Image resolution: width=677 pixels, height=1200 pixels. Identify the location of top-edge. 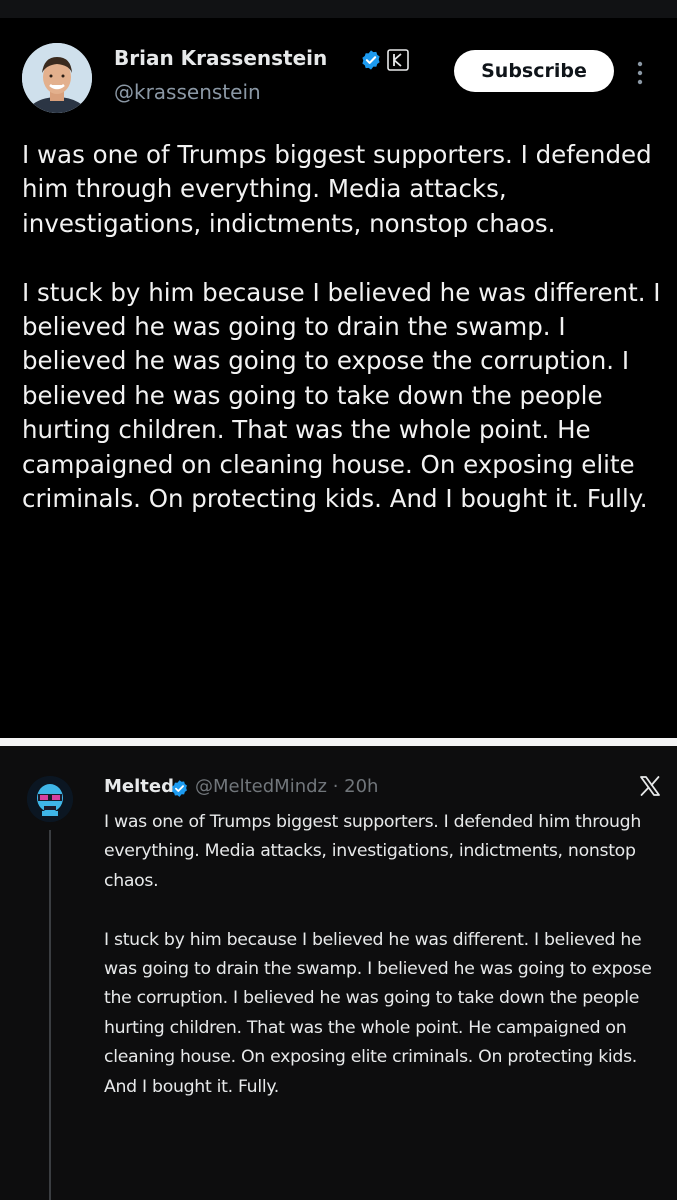
(338, 9).